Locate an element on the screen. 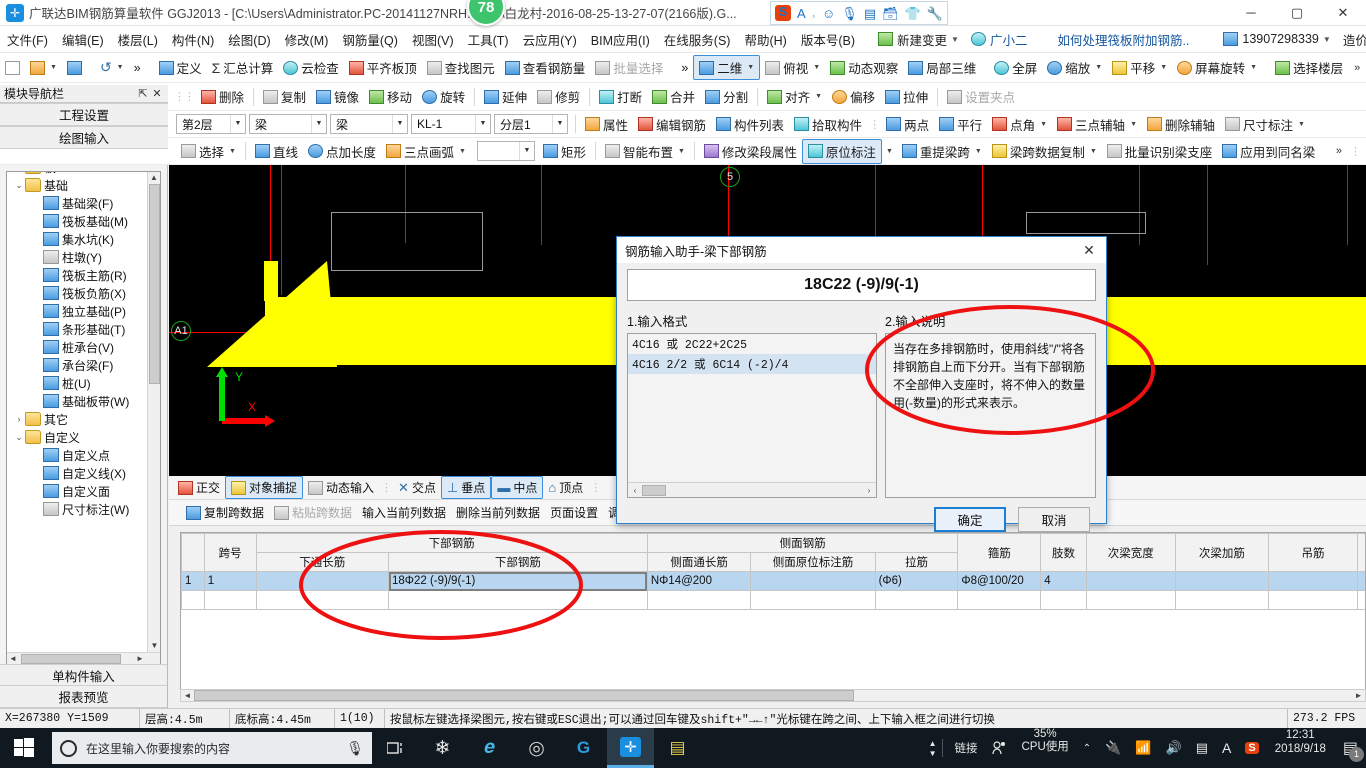  chevron-right-icon: › is located at coordinates (19, 419).